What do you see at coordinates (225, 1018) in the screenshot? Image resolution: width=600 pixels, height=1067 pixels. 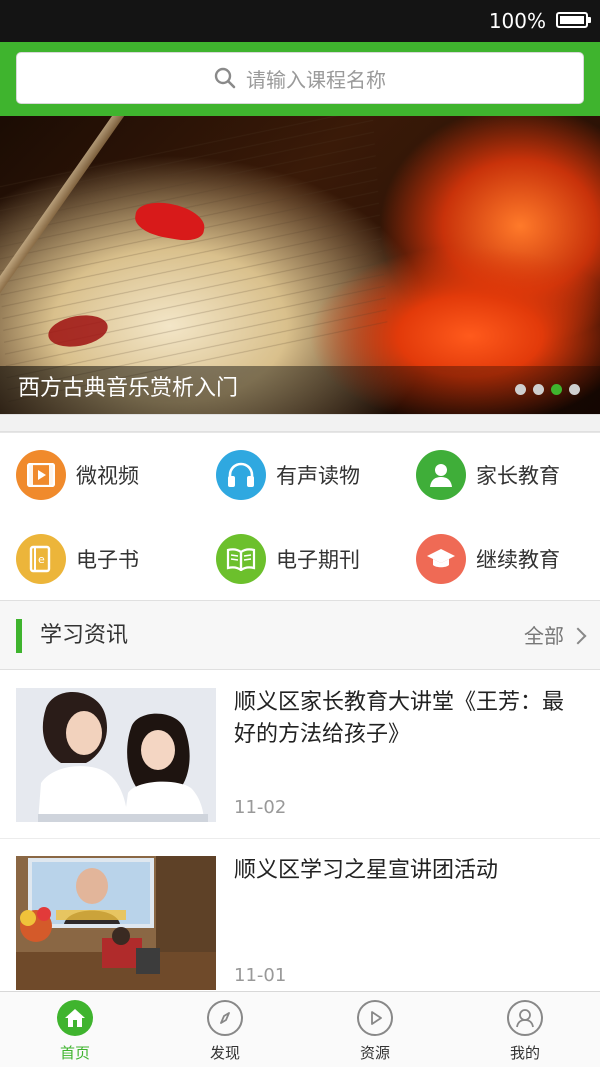 I see `compass-icon` at bounding box center [225, 1018].